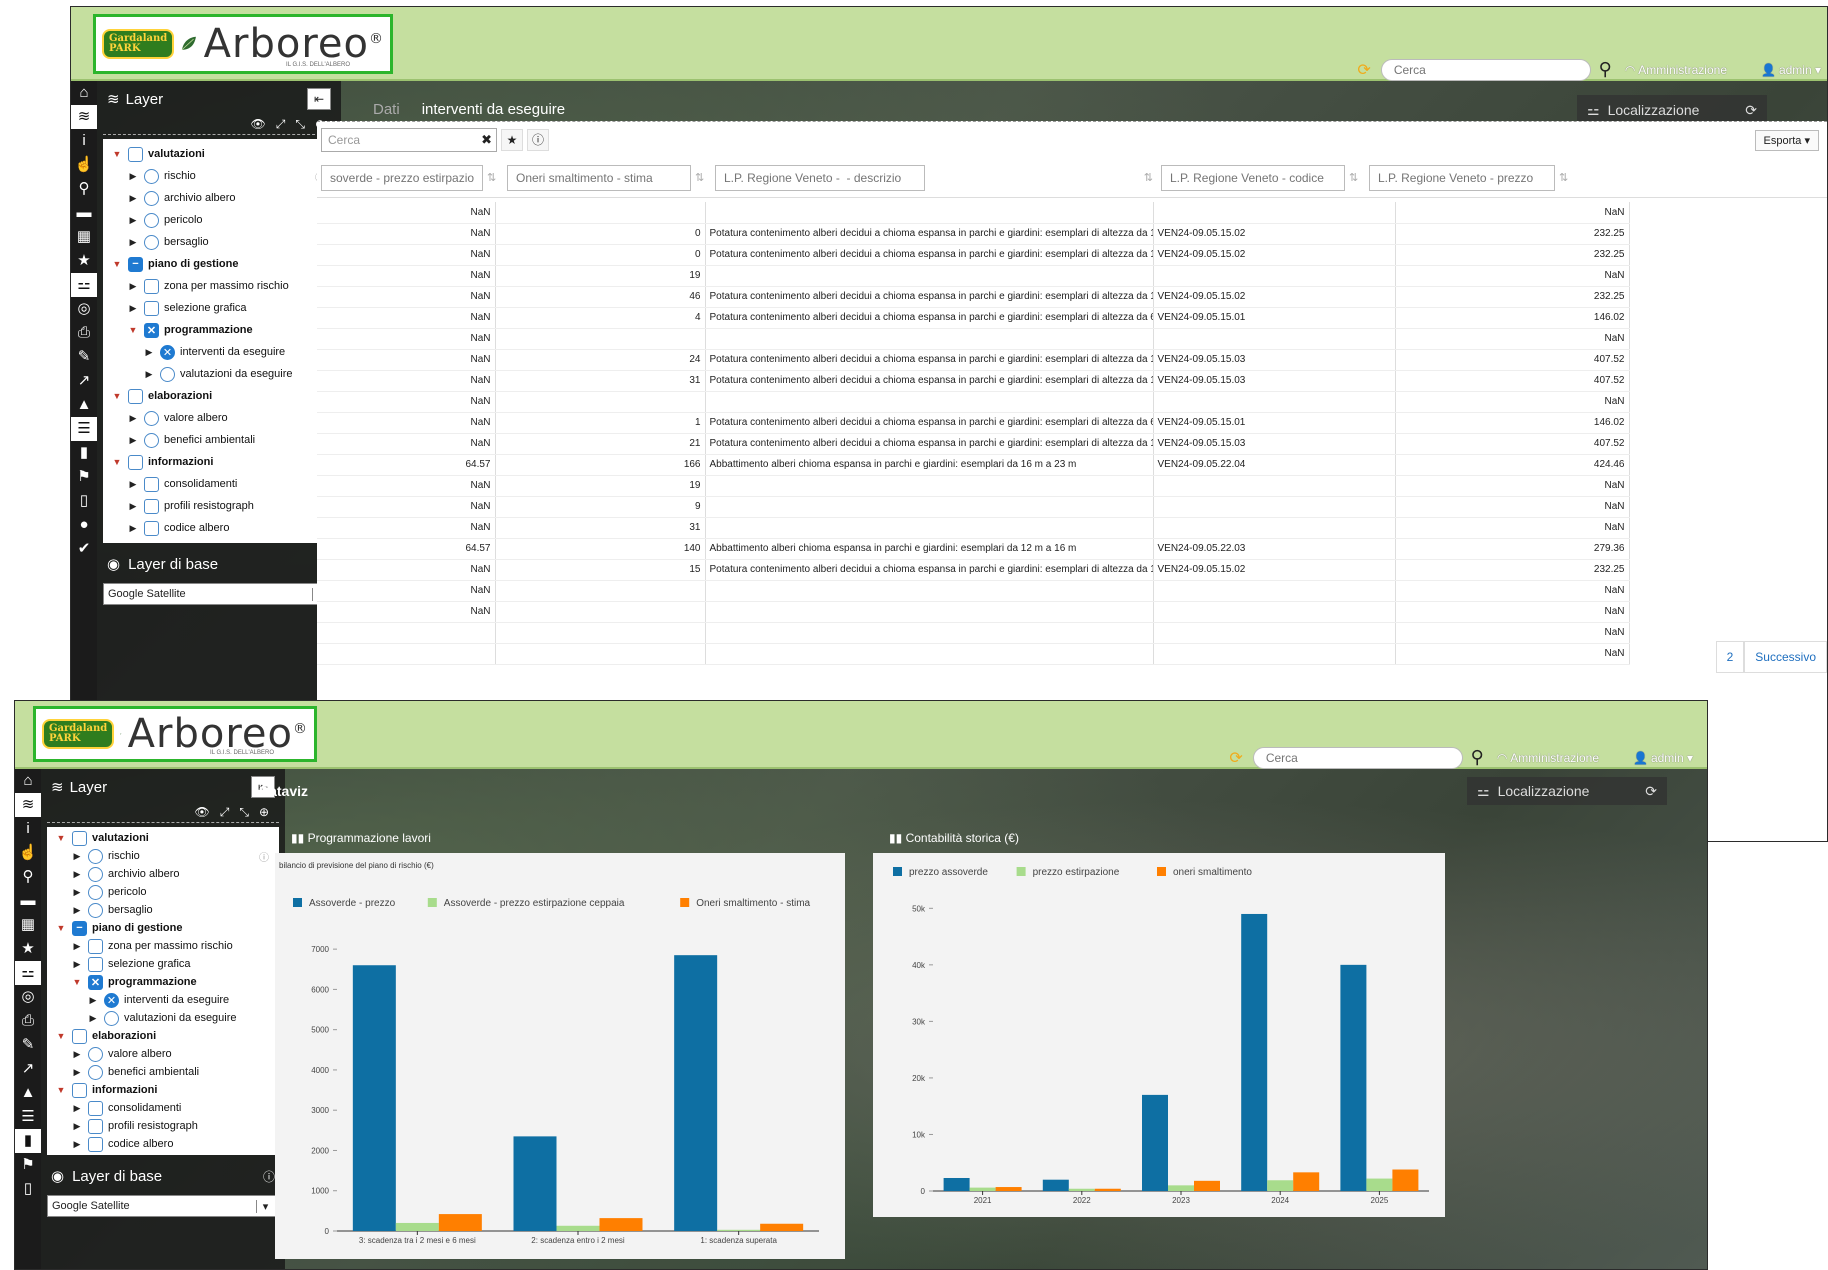  What do you see at coordinates (973, 528) in the screenshot?
I see `table-row: NaN 31 NaN` at bounding box center [973, 528].